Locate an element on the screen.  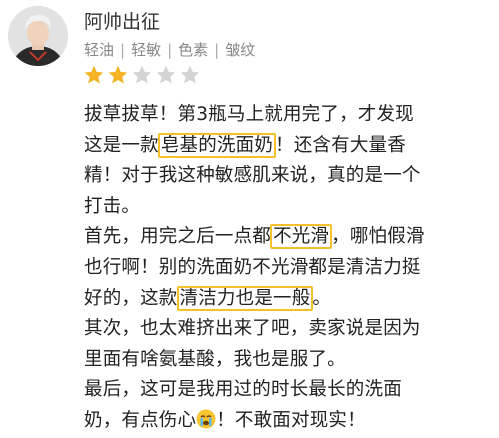
review-text-segment: 里面有啥氨基酸，我也是服了。 is located at coordinates (215, 359).